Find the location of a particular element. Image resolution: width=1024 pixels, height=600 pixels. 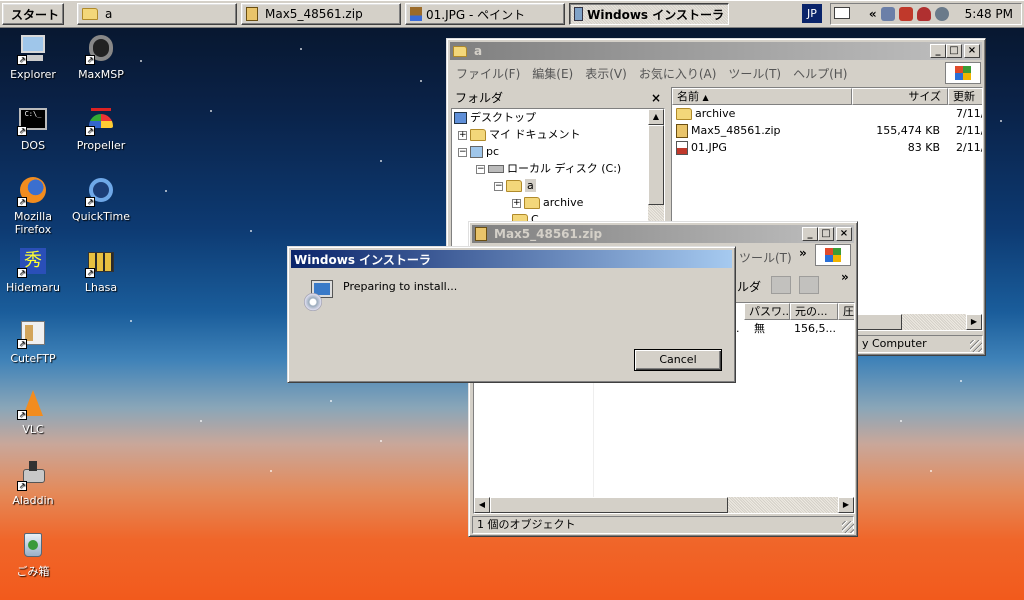

maxmsp-icon: ↗ is located at coordinates (101, 49).